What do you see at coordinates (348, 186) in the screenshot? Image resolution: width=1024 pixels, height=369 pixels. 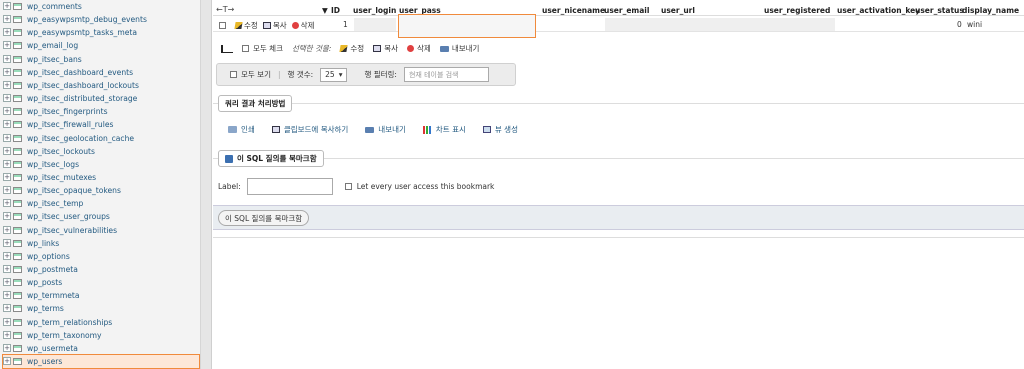 I see `share-bookmark-checkbox` at bounding box center [348, 186].